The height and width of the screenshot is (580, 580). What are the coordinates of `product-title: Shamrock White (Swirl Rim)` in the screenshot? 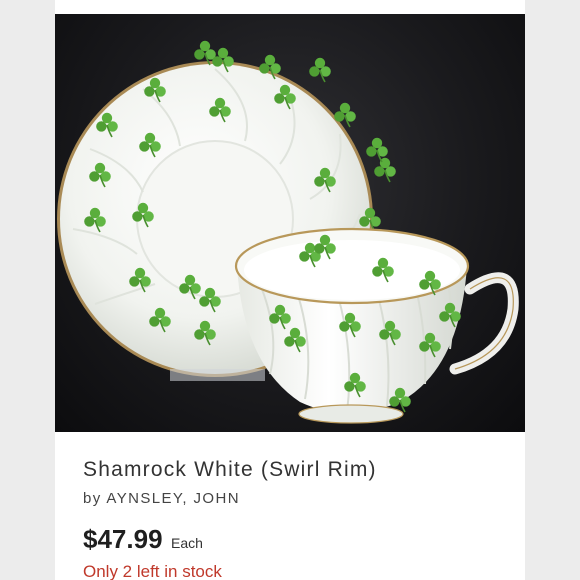 It's located at (230, 470).